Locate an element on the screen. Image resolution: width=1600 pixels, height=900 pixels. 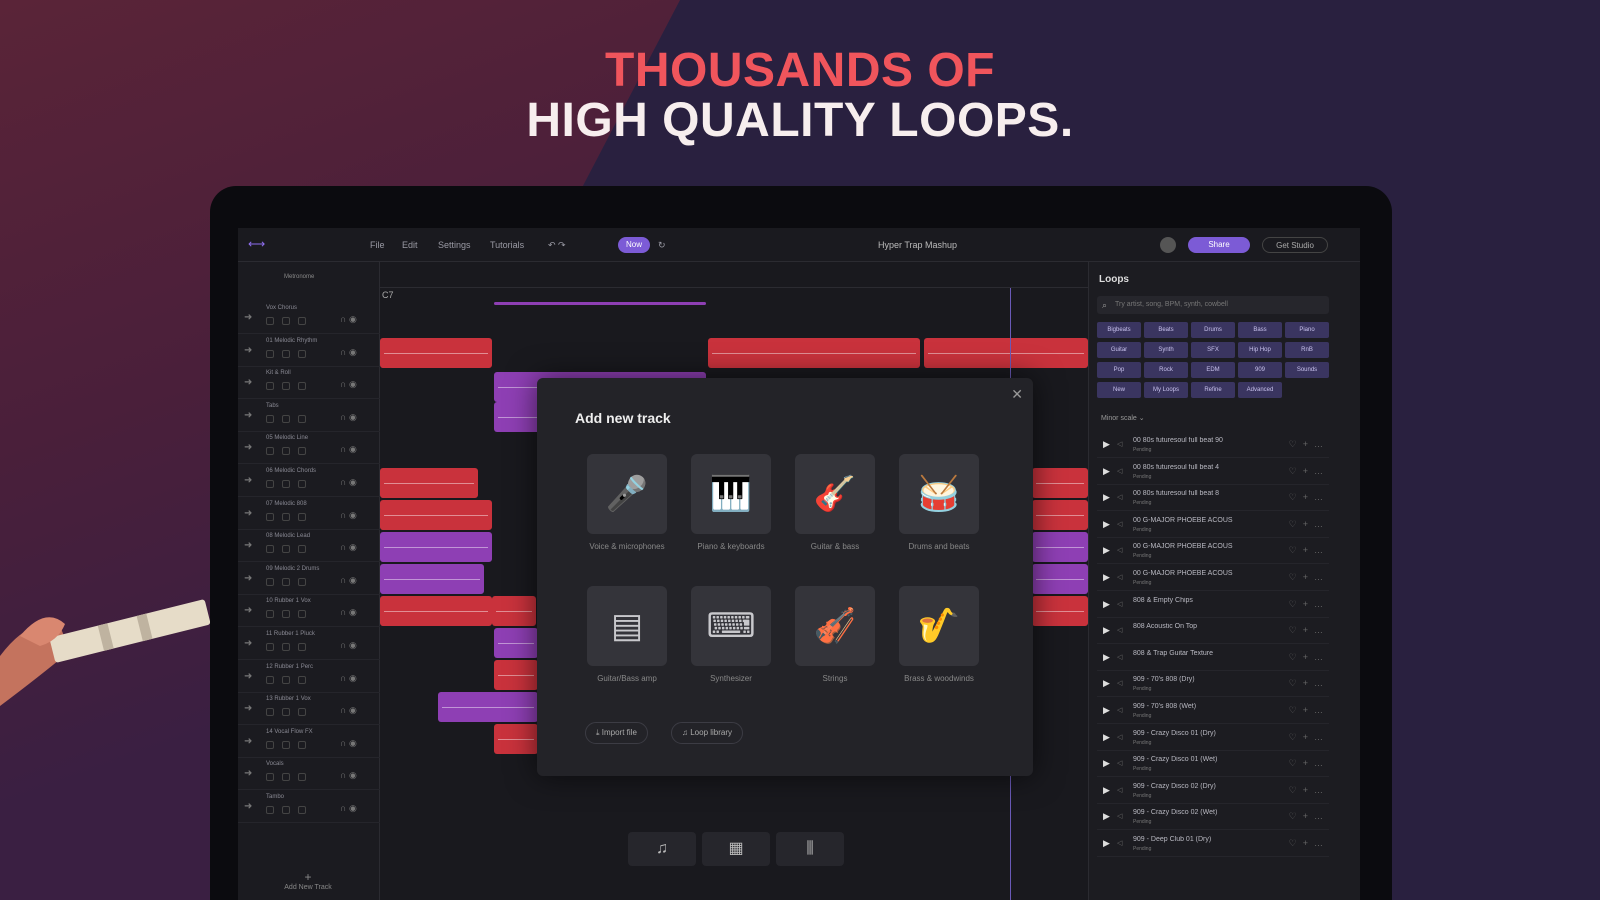
share-button: Share is located at coordinates (1219, 245).